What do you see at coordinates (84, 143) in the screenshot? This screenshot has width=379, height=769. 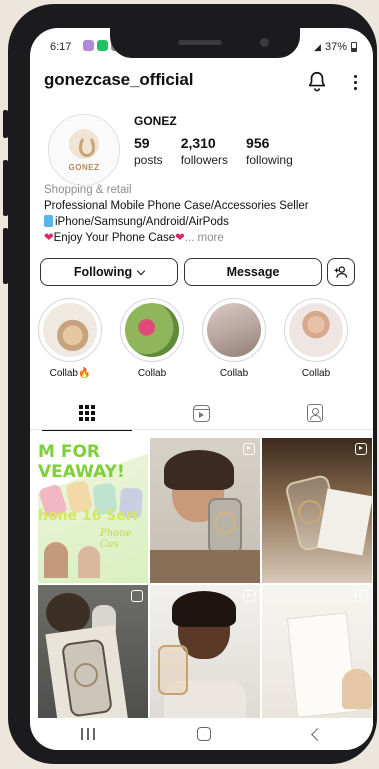 I see `brand-logo-icon` at bounding box center [84, 143].